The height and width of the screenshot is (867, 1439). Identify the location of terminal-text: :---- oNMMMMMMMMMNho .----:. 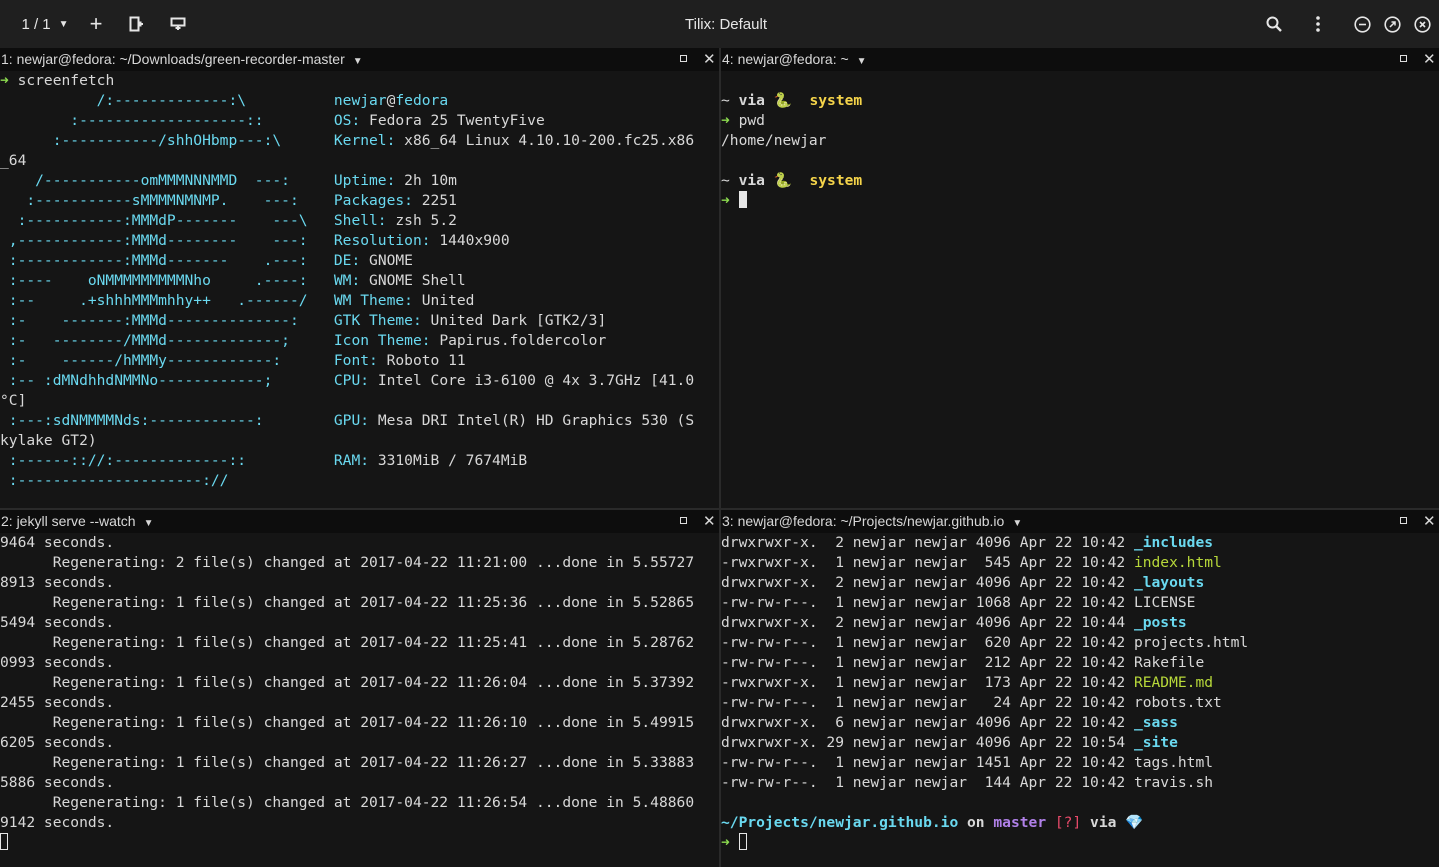
(167, 280).